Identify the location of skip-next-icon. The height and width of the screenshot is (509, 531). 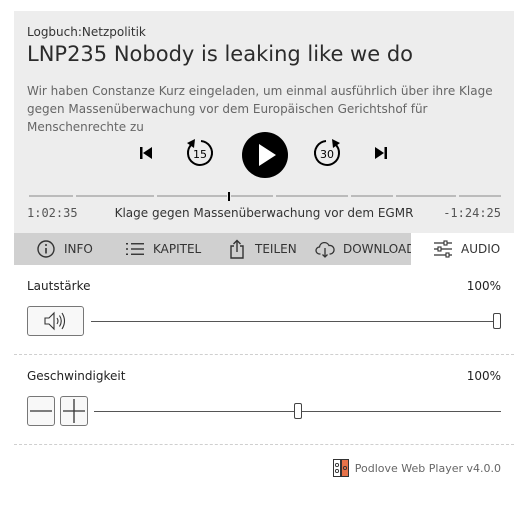
(381, 153).